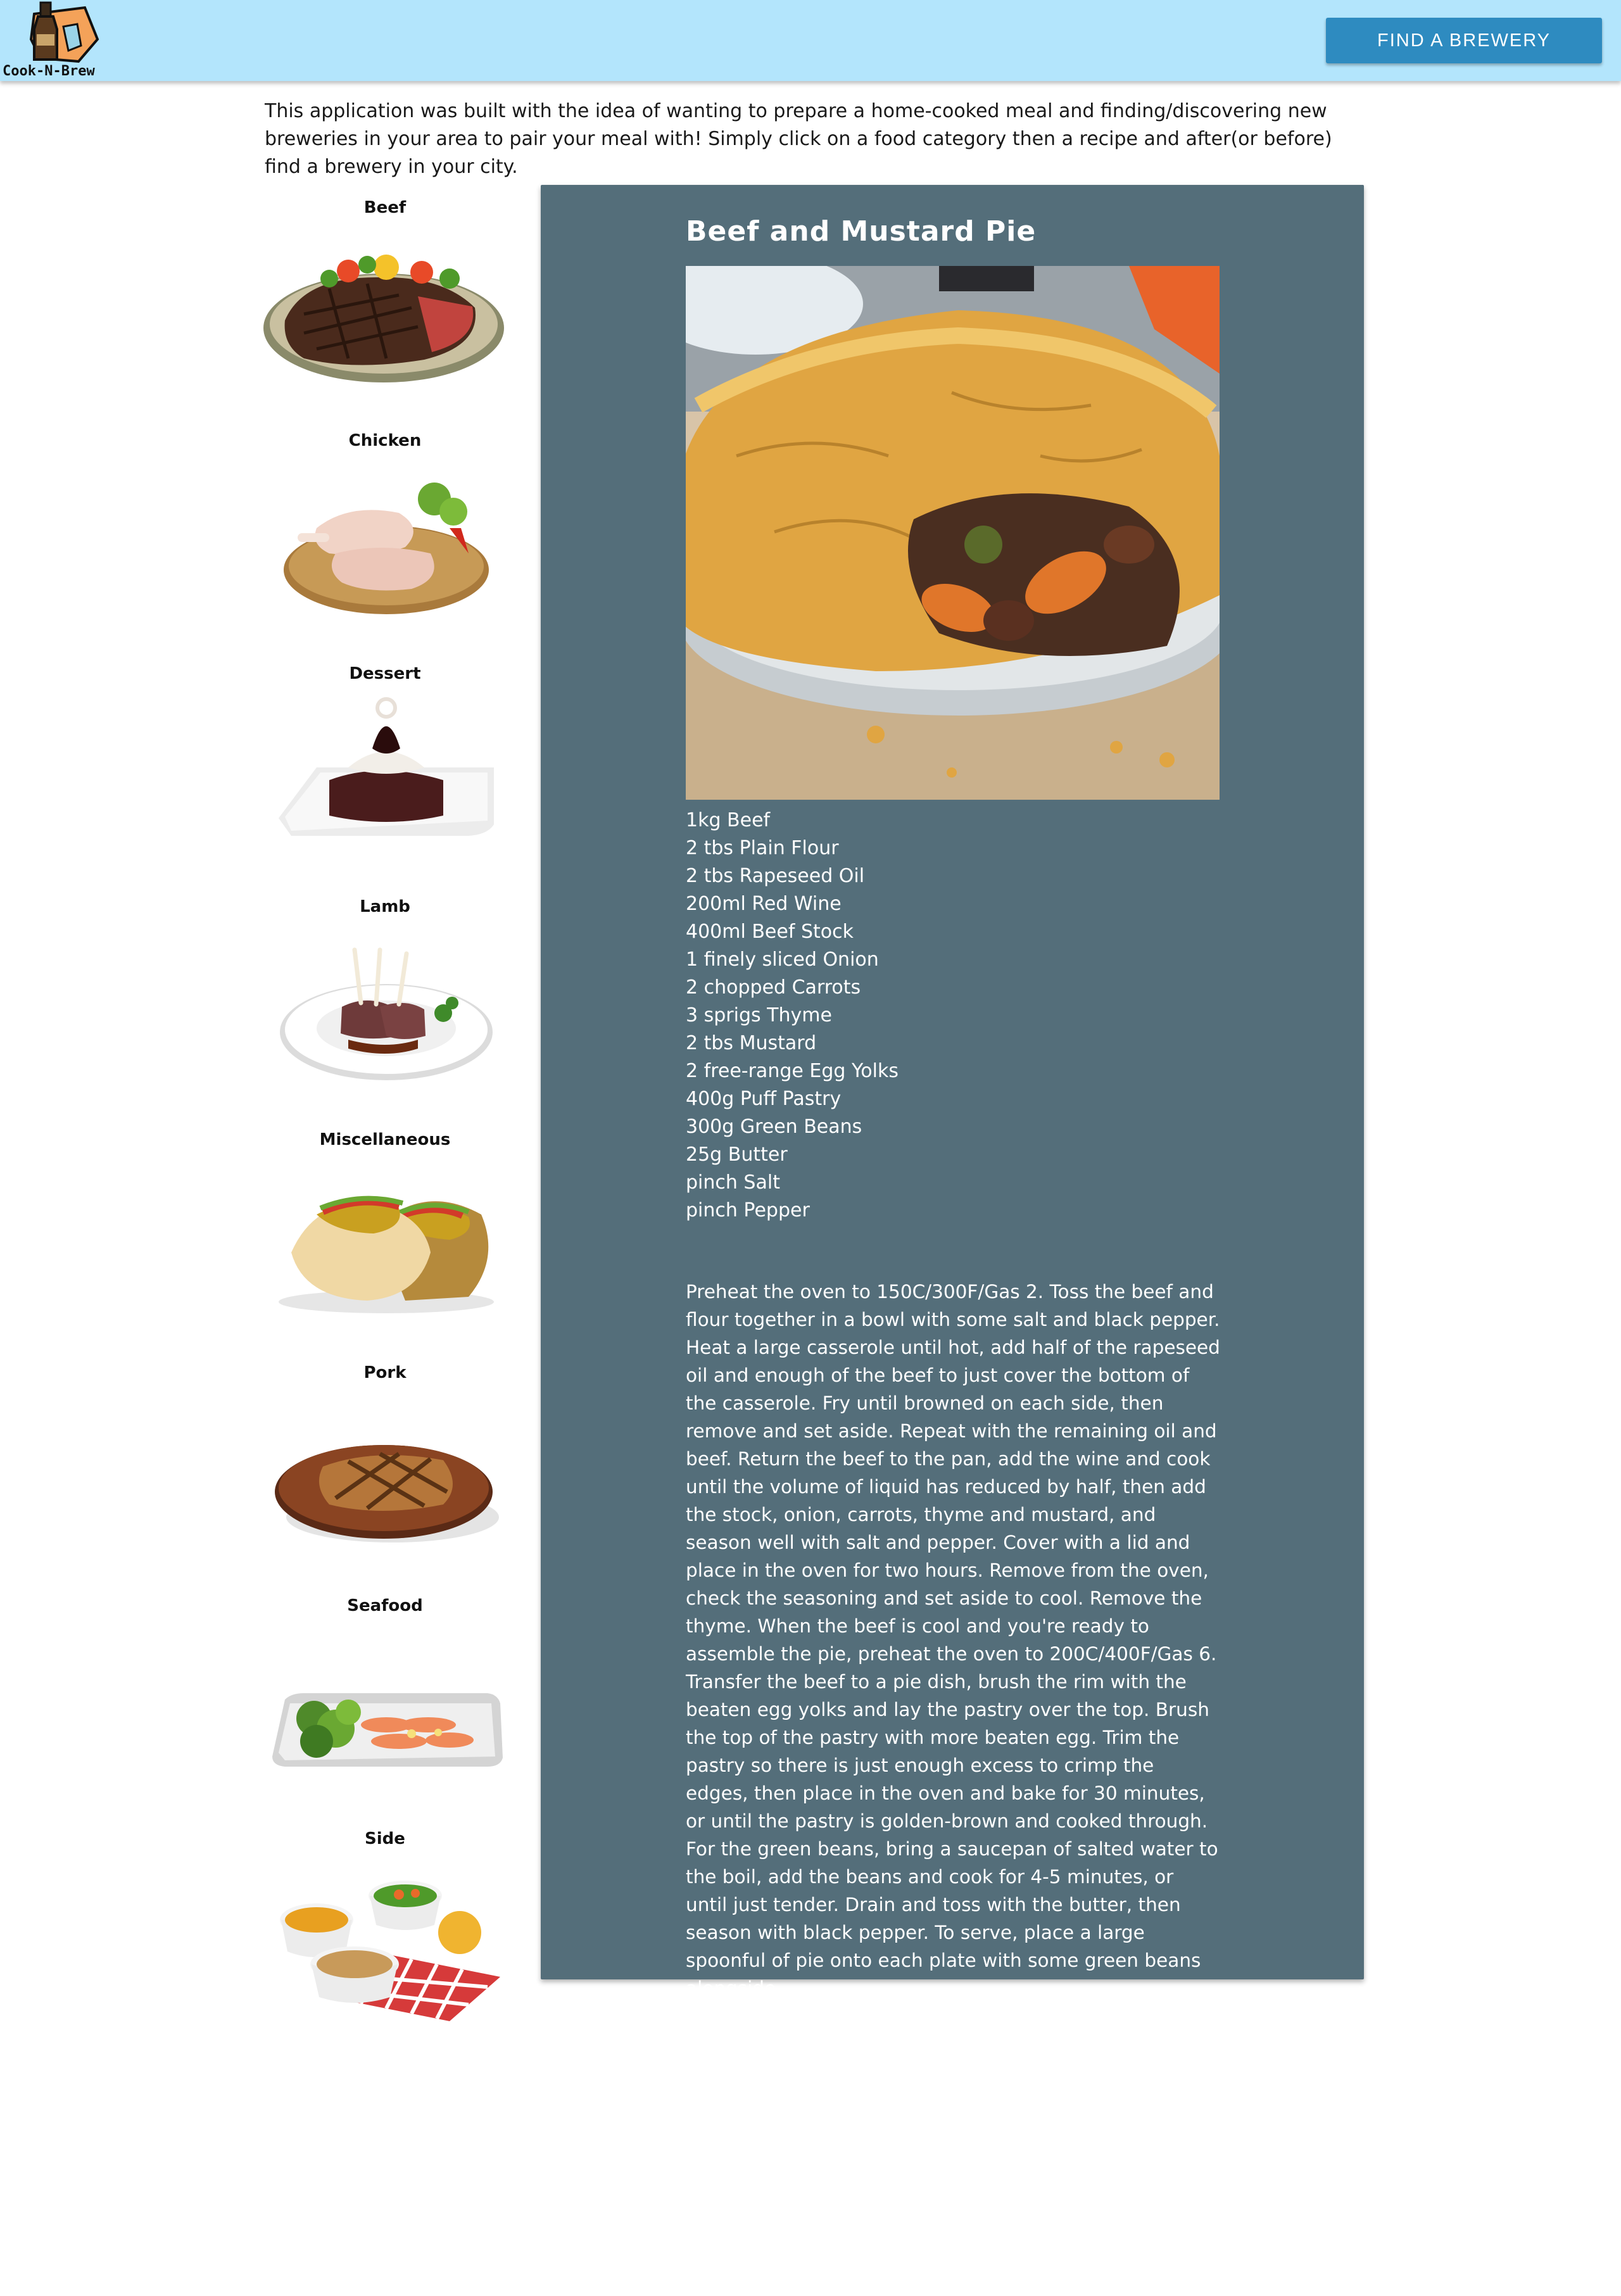 Image resolution: width=1621 pixels, height=2296 pixels. What do you see at coordinates (862, 231) in the screenshot?
I see `recipe-title: Beef and Mustard Pie` at bounding box center [862, 231].